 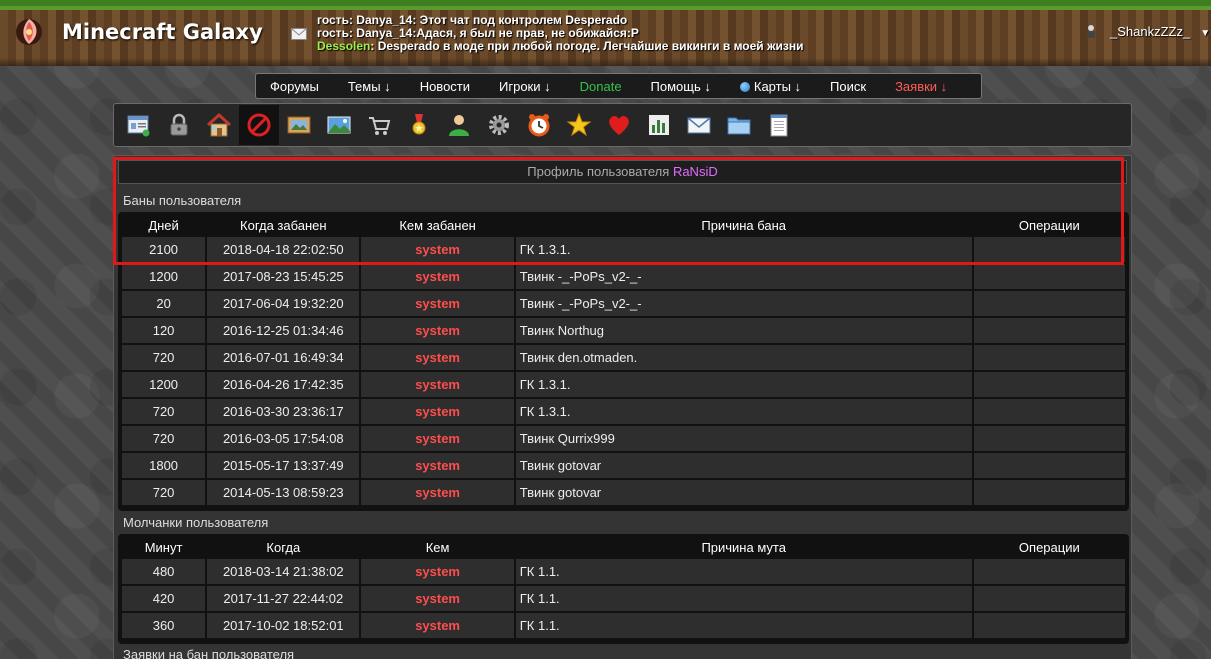 I want to click on nav-item-players: Игроки ↓, so click(x=525, y=86).